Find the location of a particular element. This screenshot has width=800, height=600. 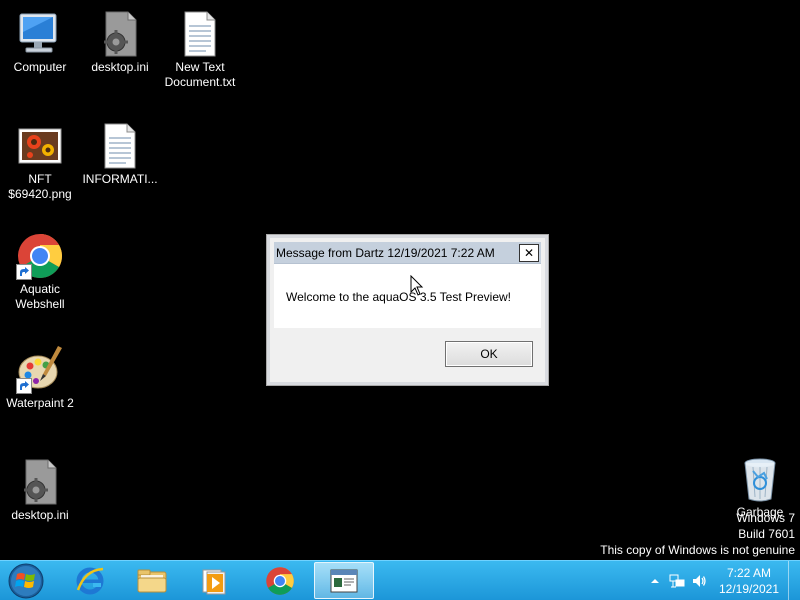

volume-tray-button is located at coordinates (699, 580).